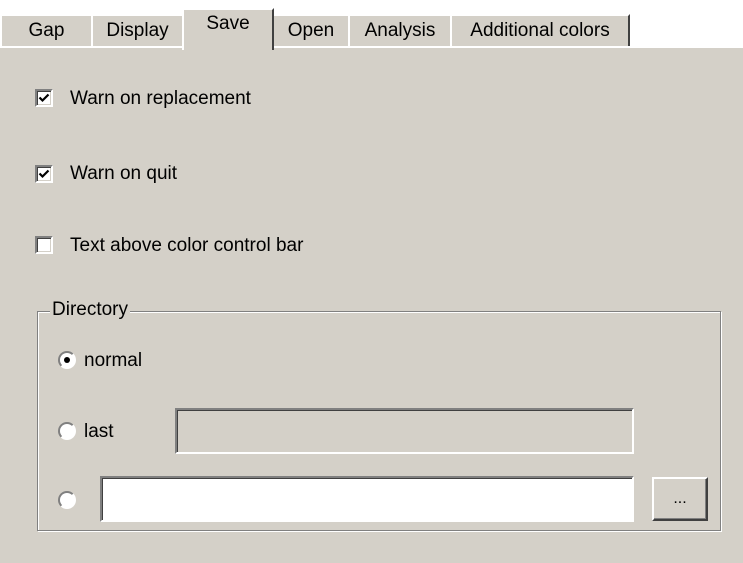  What do you see at coordinates (44, 245) in the screenshot?
I see `text-above-color-bar-checkbox` at bounding box center [44, 245].